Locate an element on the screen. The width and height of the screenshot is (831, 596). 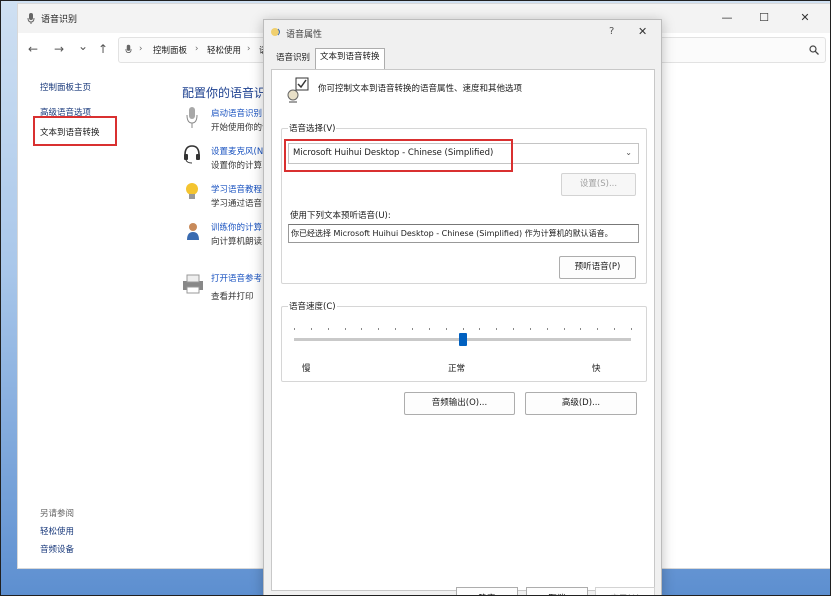
ok-button: 确定 is located at coordinates (487, 591).